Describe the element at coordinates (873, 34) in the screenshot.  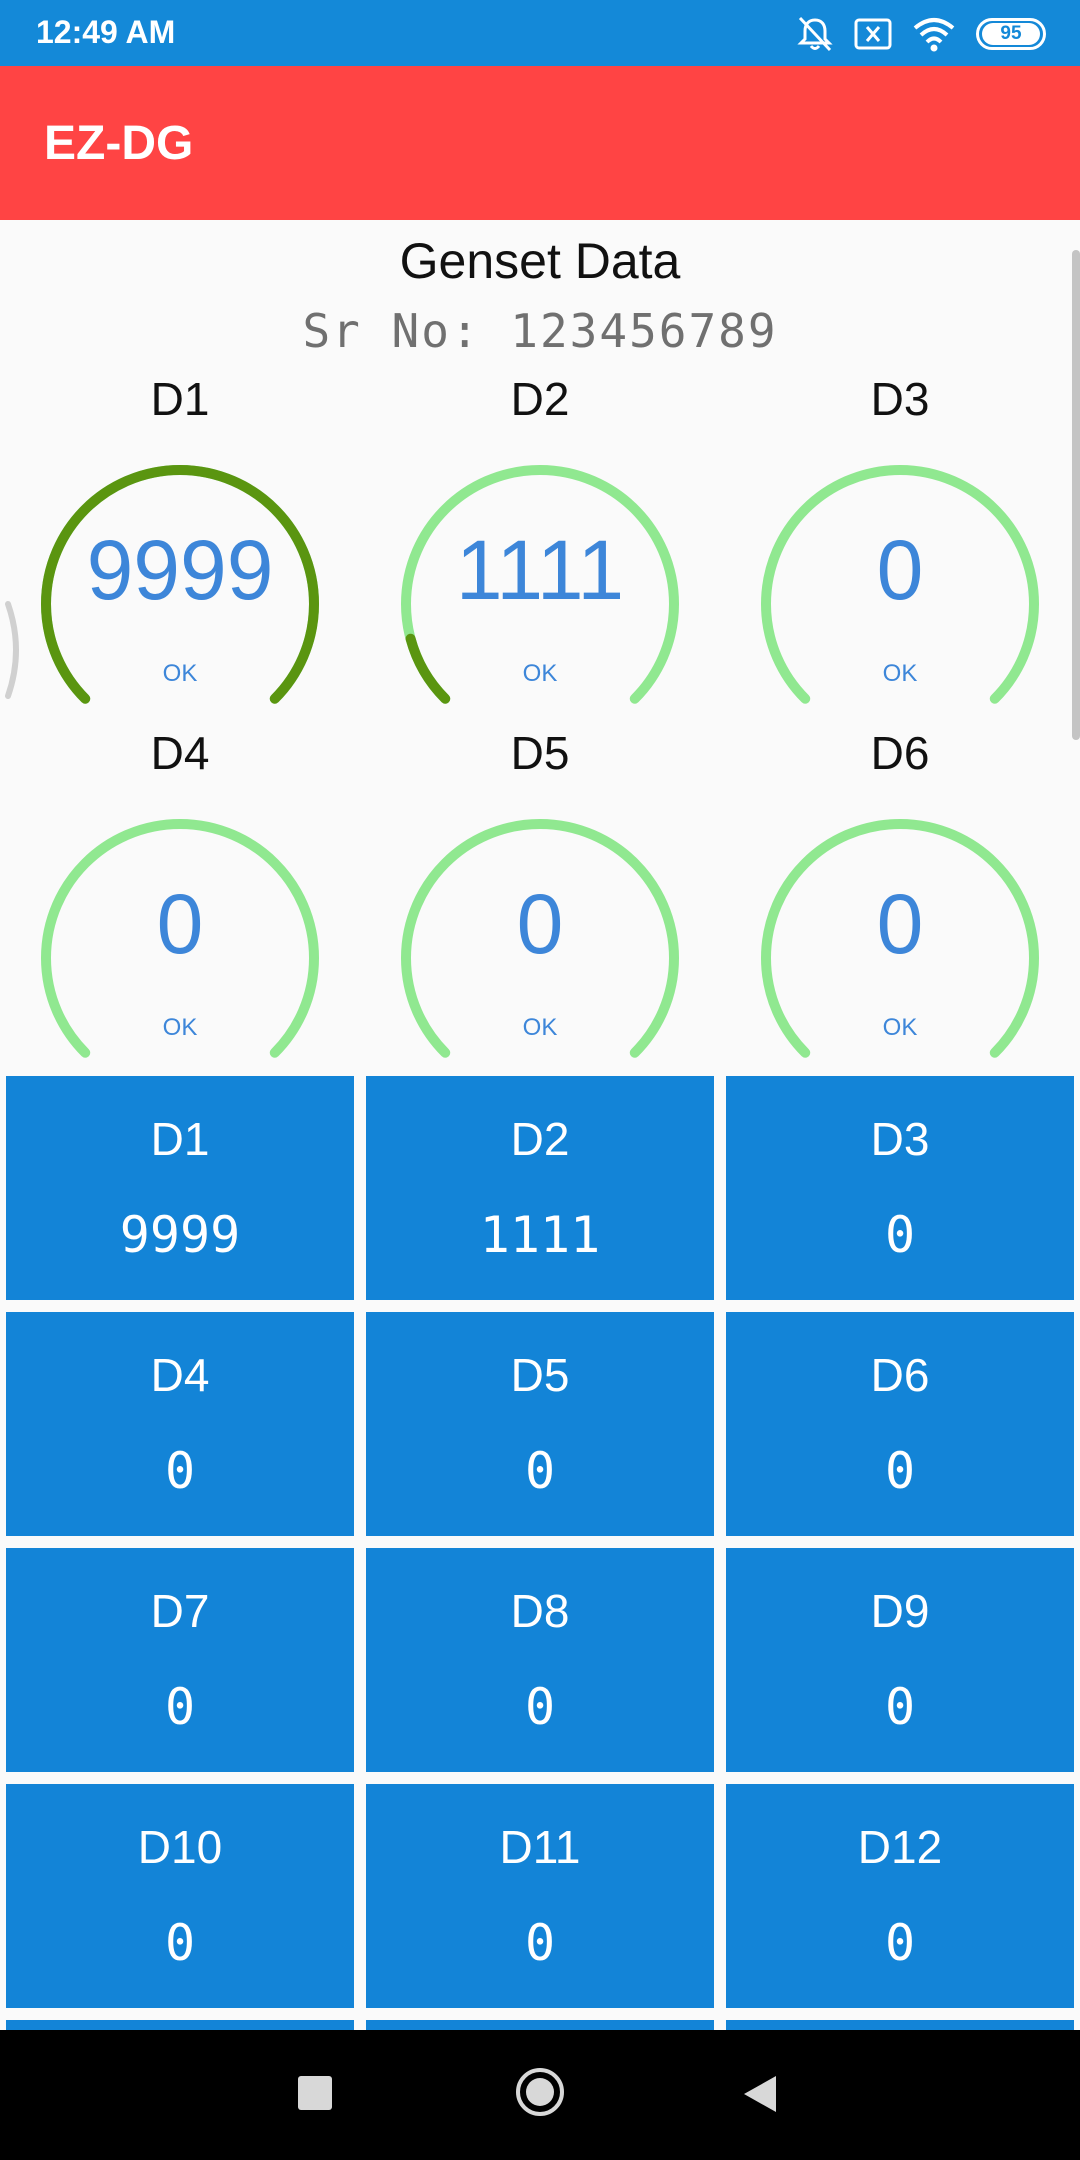
I see `sim-error-icon` at that location.